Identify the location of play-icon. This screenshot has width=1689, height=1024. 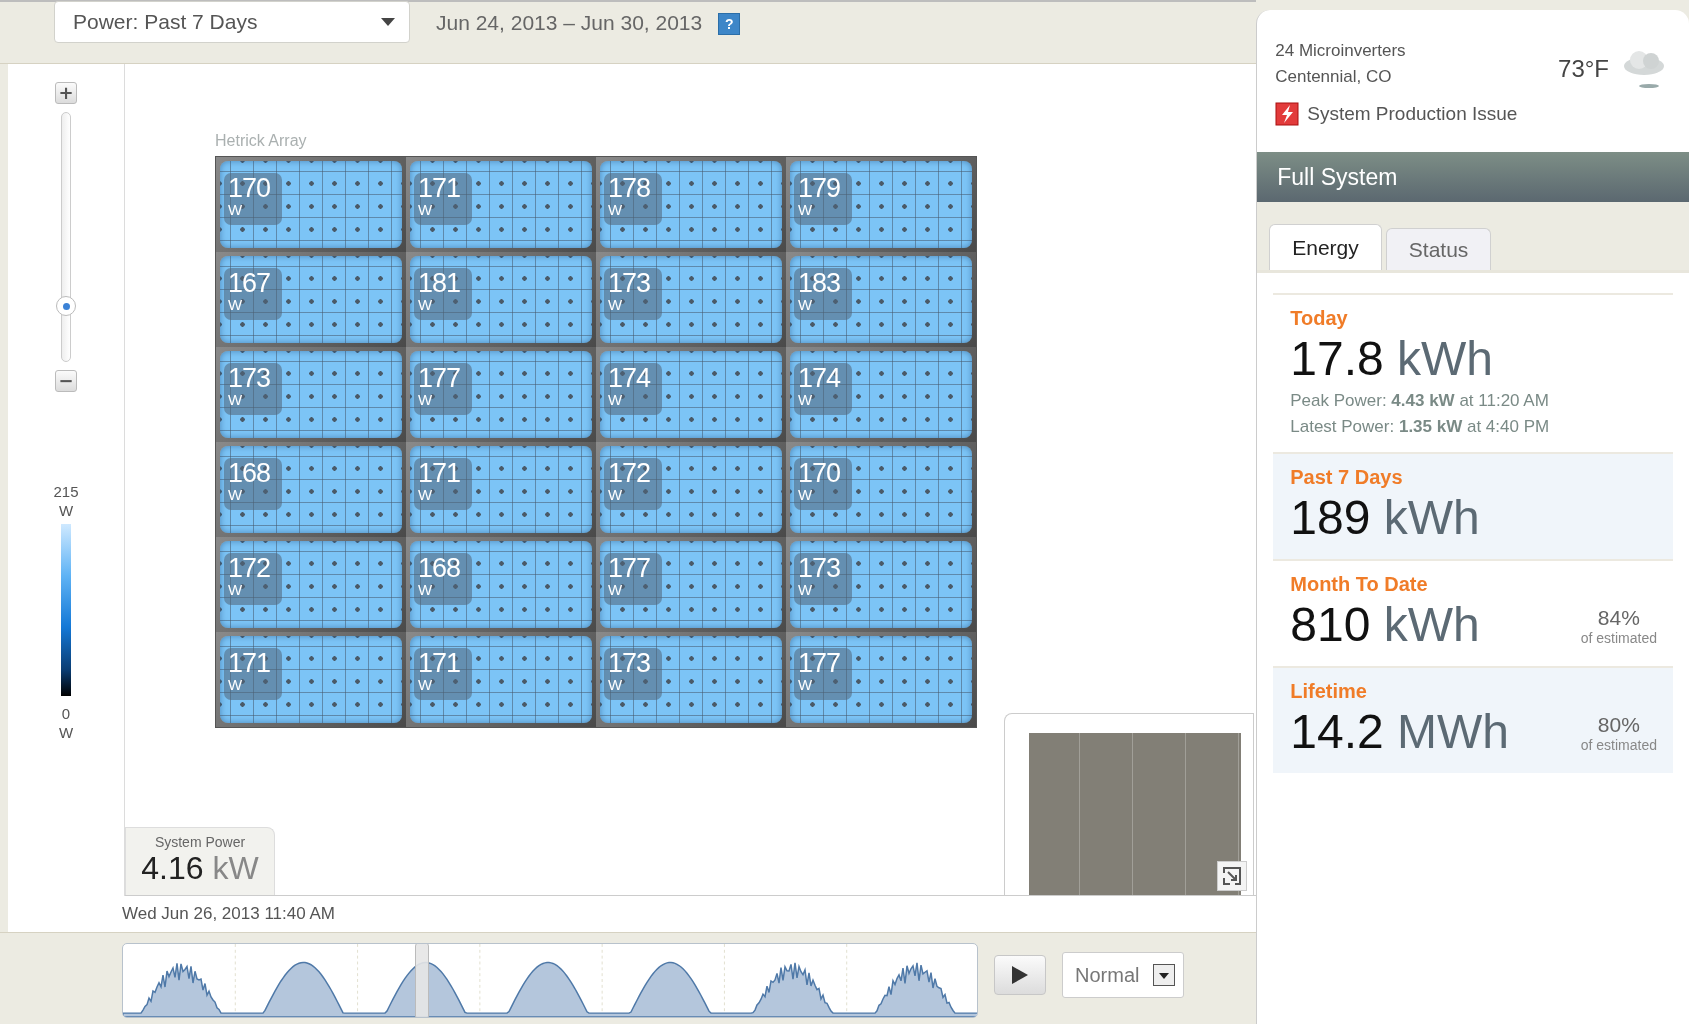
(1020, 975).